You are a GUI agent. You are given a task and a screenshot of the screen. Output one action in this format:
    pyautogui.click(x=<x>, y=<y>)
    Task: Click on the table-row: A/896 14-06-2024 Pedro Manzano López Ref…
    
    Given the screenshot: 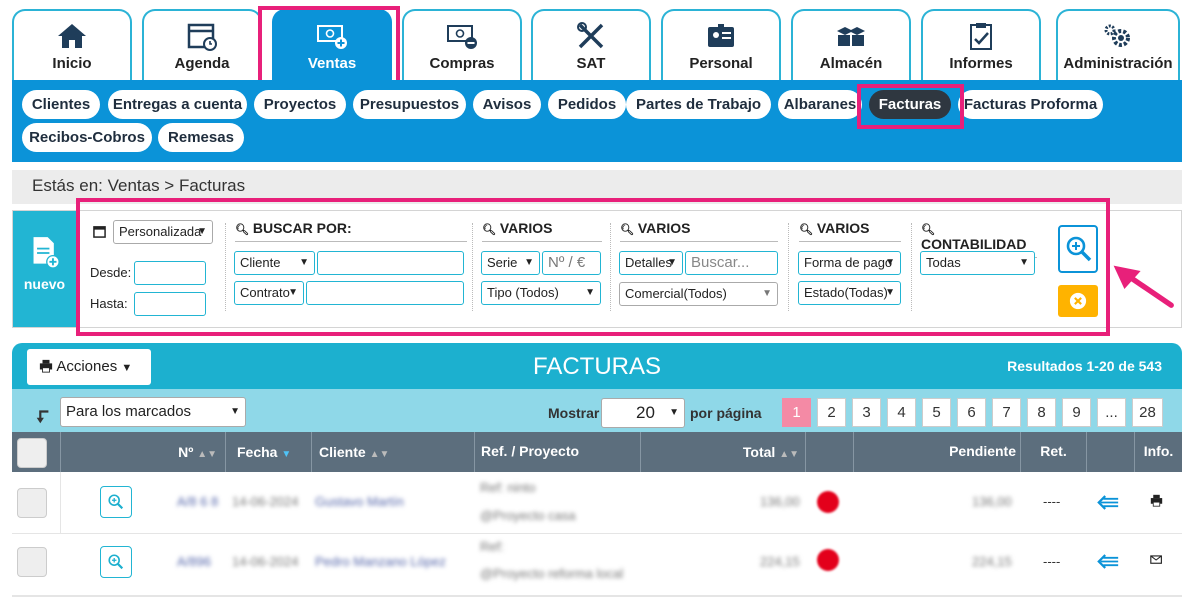 What is the action you would take?
    pyautogui.click(x=597, y=565)
    